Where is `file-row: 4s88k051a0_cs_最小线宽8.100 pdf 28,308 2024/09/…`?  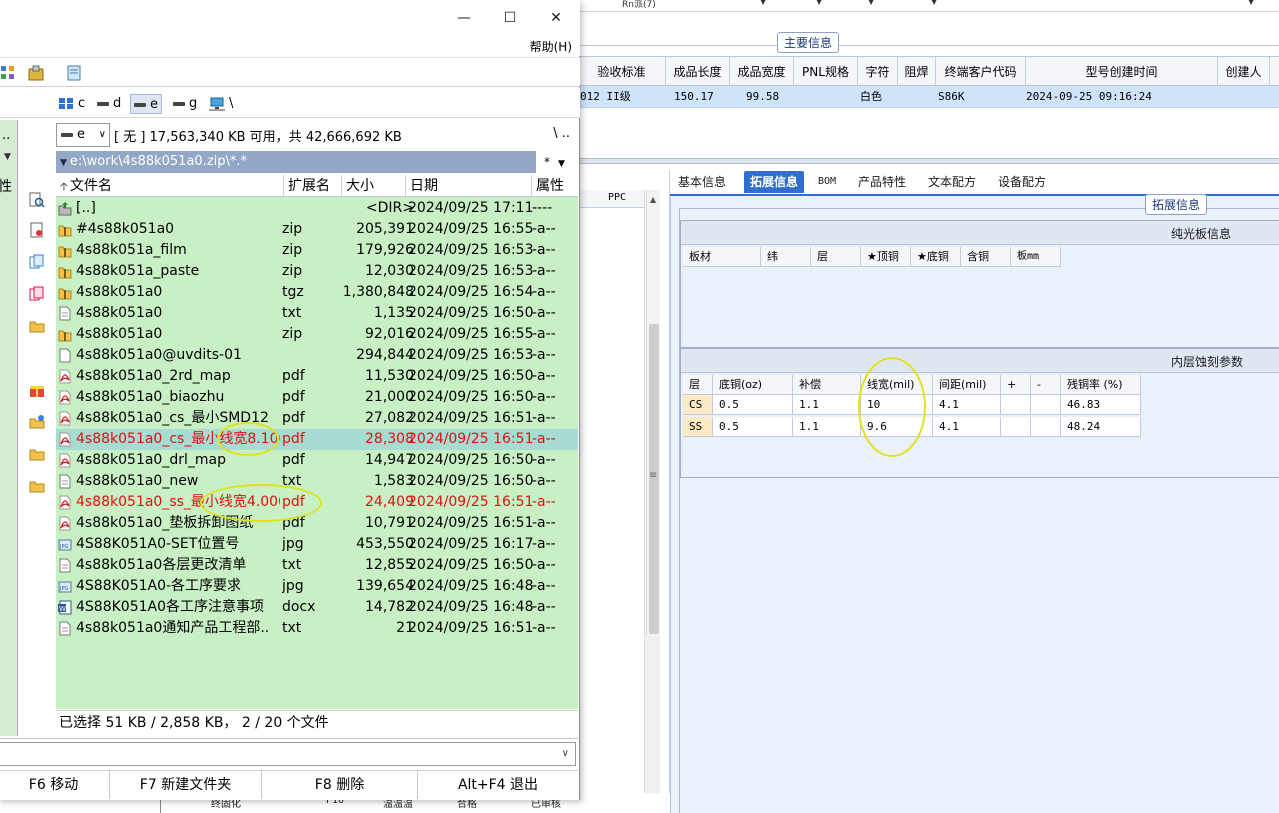
file-row: 4s88k051a0_cs_最小线宽8.100 pdf 28,308 2024/09/… is located at coordinates (317, 439).